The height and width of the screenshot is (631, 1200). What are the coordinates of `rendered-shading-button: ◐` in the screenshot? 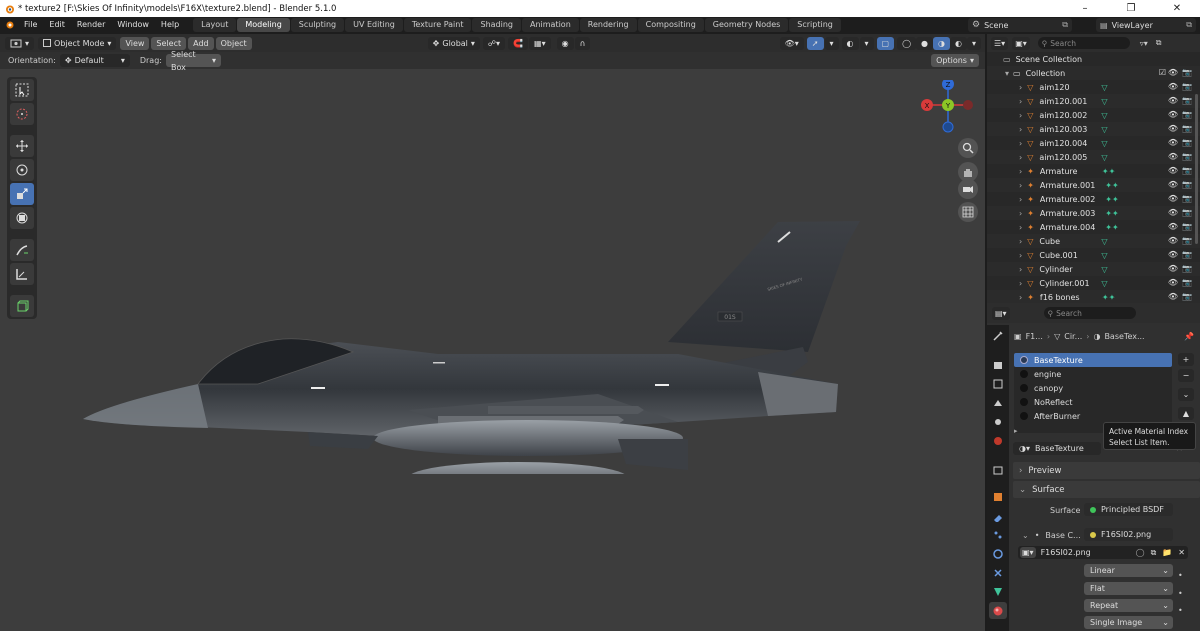 It's located at (958, 43).